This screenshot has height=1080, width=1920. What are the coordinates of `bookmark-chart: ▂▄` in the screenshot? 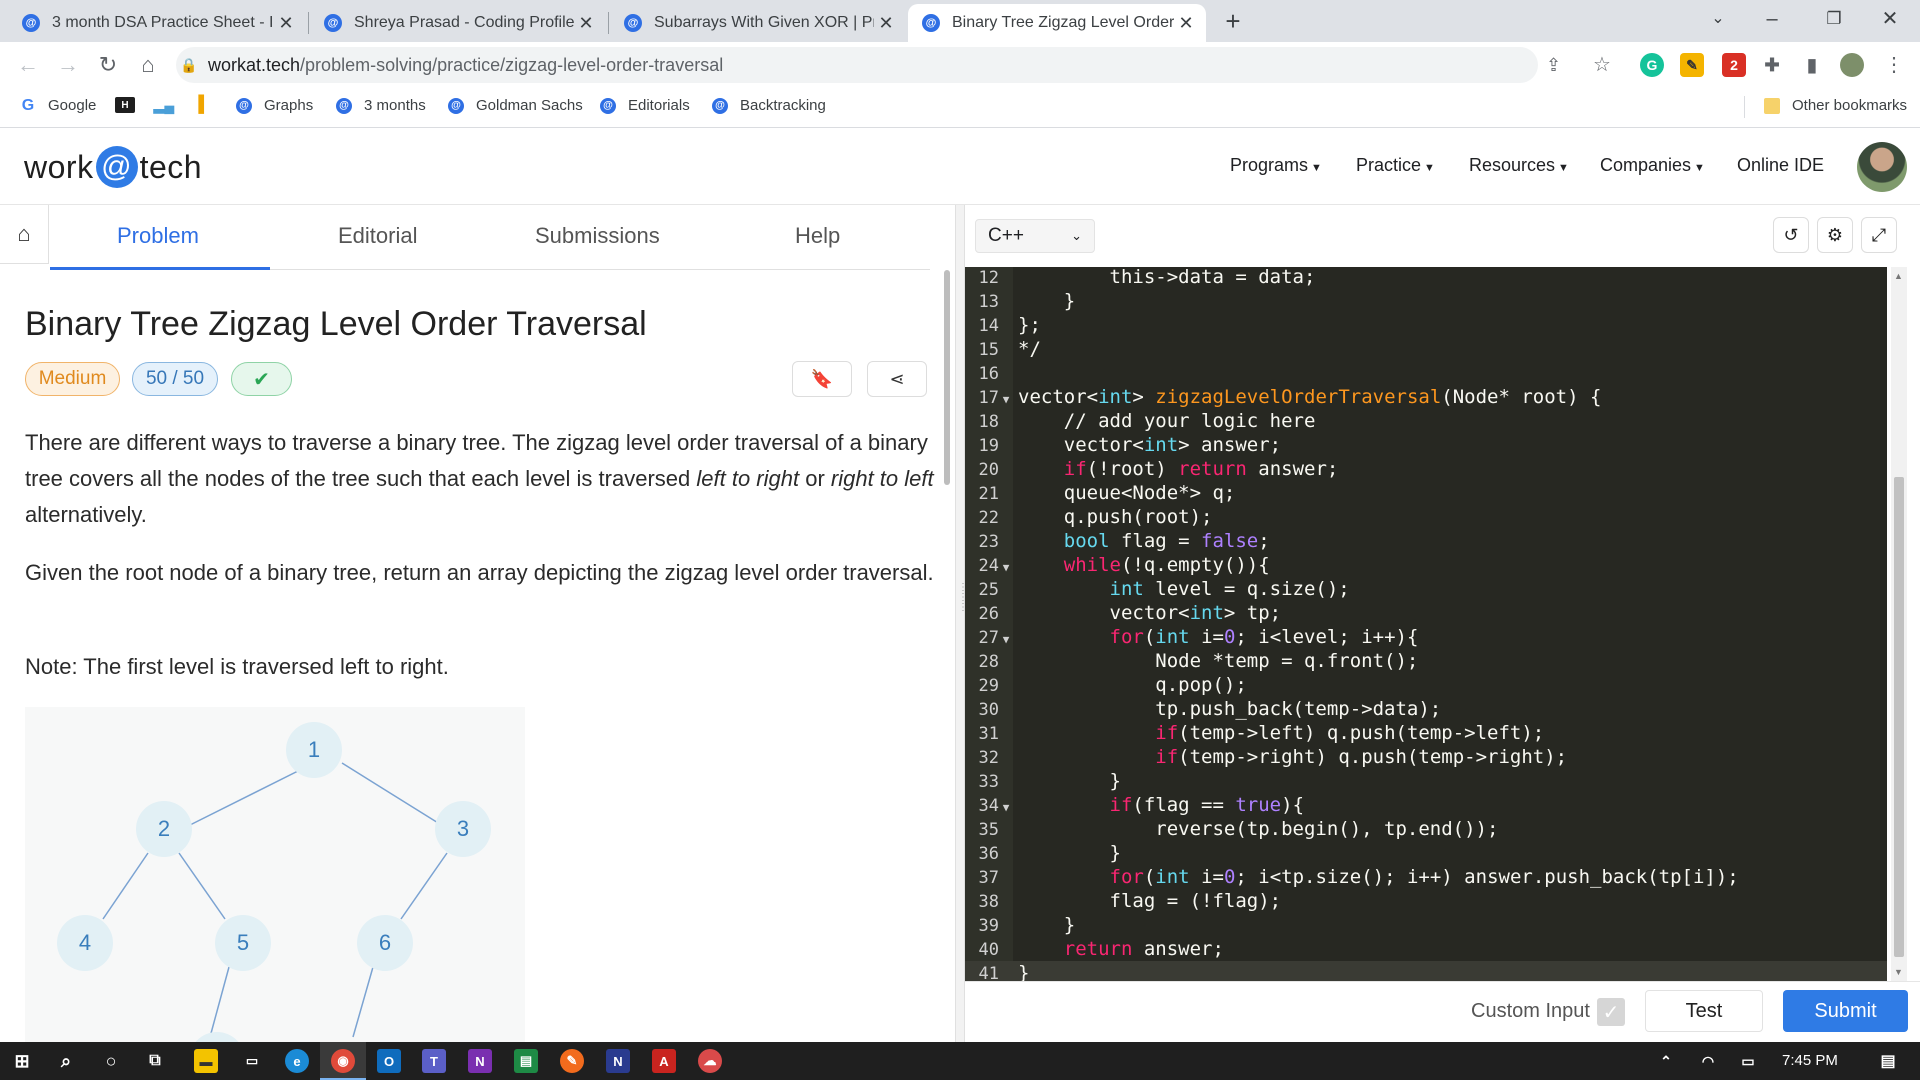 It's located at (169, 105).